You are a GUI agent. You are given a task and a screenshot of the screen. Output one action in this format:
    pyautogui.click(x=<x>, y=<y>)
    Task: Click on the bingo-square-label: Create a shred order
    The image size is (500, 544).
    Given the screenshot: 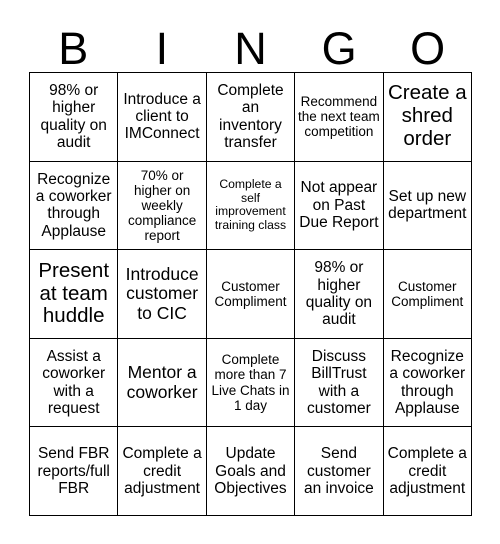 What is the action you would take?
    pyautogui.click(x=427, y=116)
    